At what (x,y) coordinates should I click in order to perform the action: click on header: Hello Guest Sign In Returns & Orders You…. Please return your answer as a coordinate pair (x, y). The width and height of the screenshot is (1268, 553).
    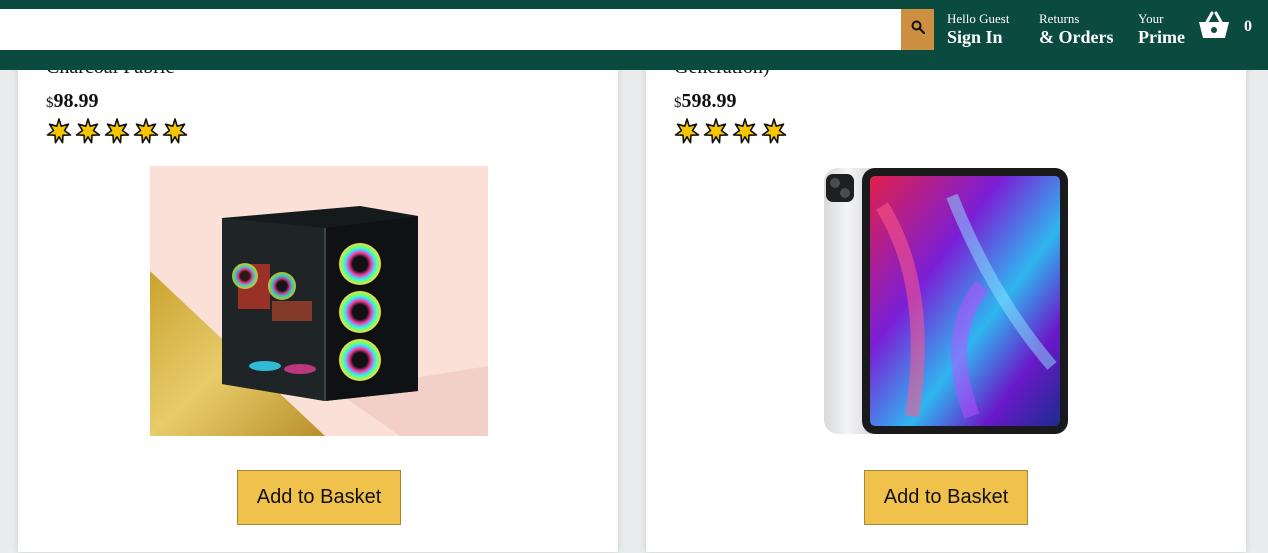
    Looking at the image, I should click on (634, 35).